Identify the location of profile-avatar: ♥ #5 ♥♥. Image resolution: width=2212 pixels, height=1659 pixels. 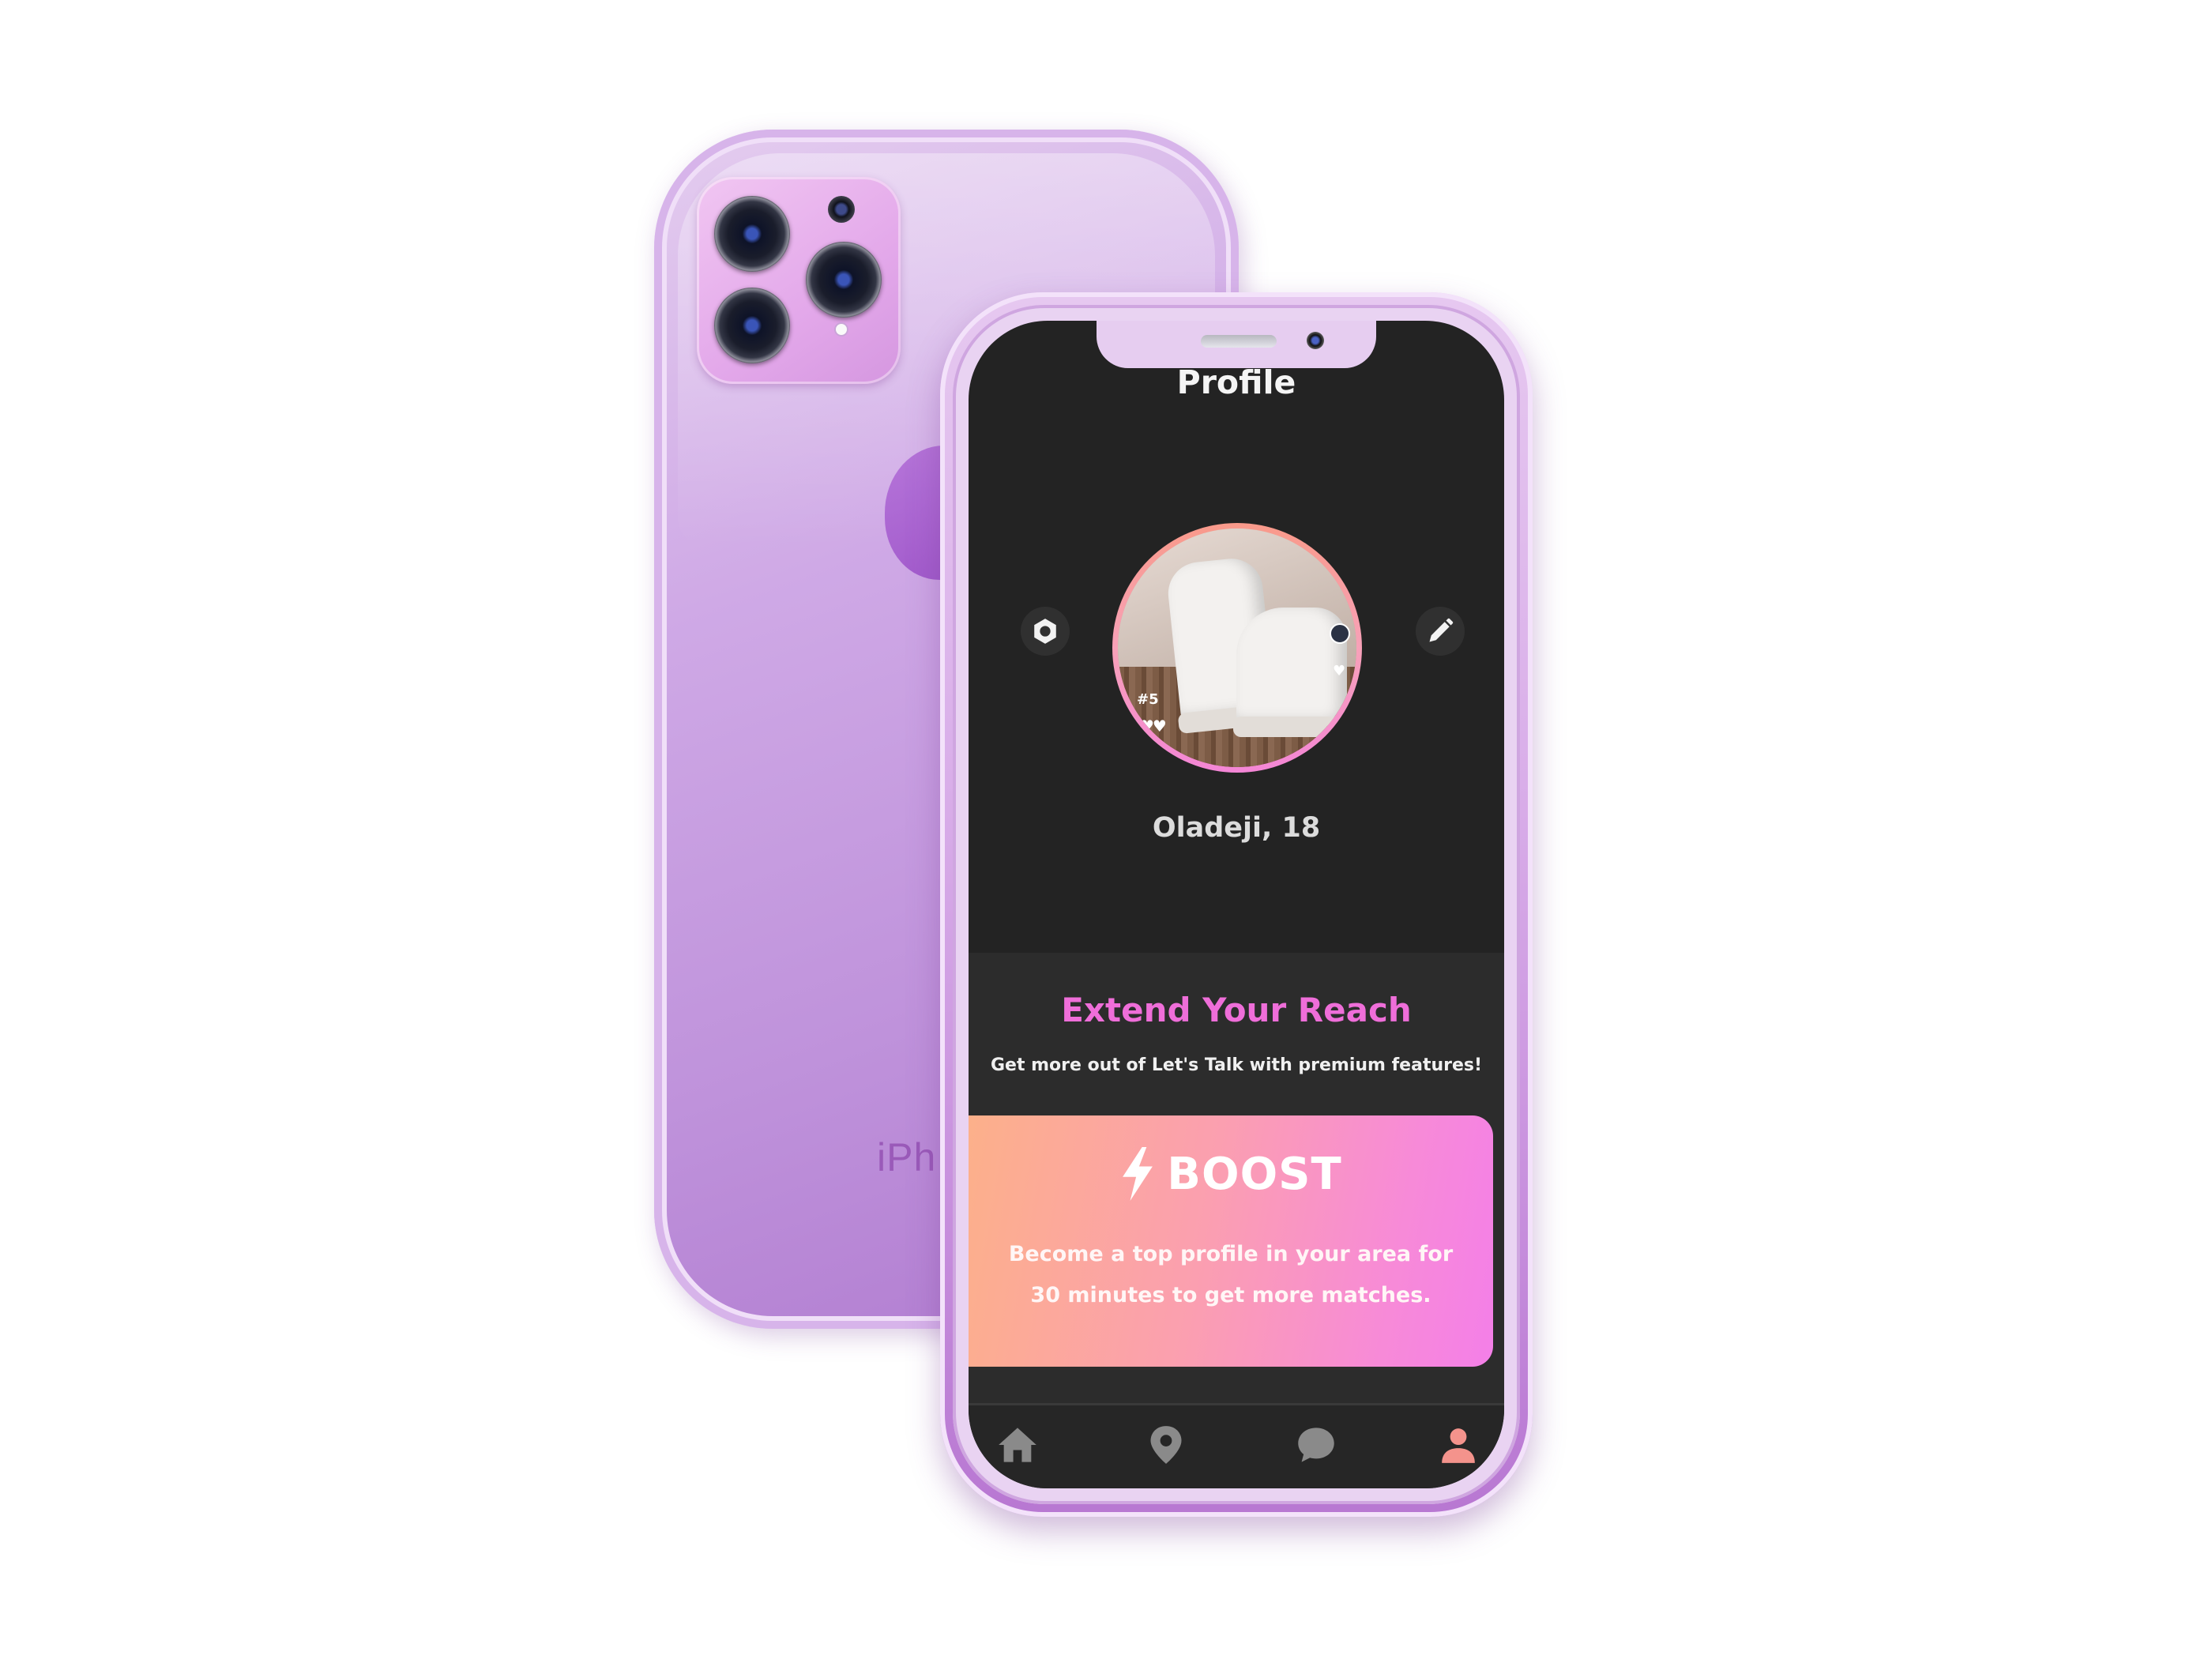
(1237, 648).